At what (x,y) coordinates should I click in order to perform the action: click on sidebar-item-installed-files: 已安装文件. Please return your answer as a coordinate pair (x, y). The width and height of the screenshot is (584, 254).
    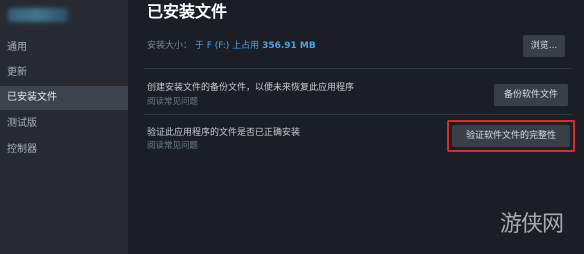
    Looking at the image, I should click on (64, 98).